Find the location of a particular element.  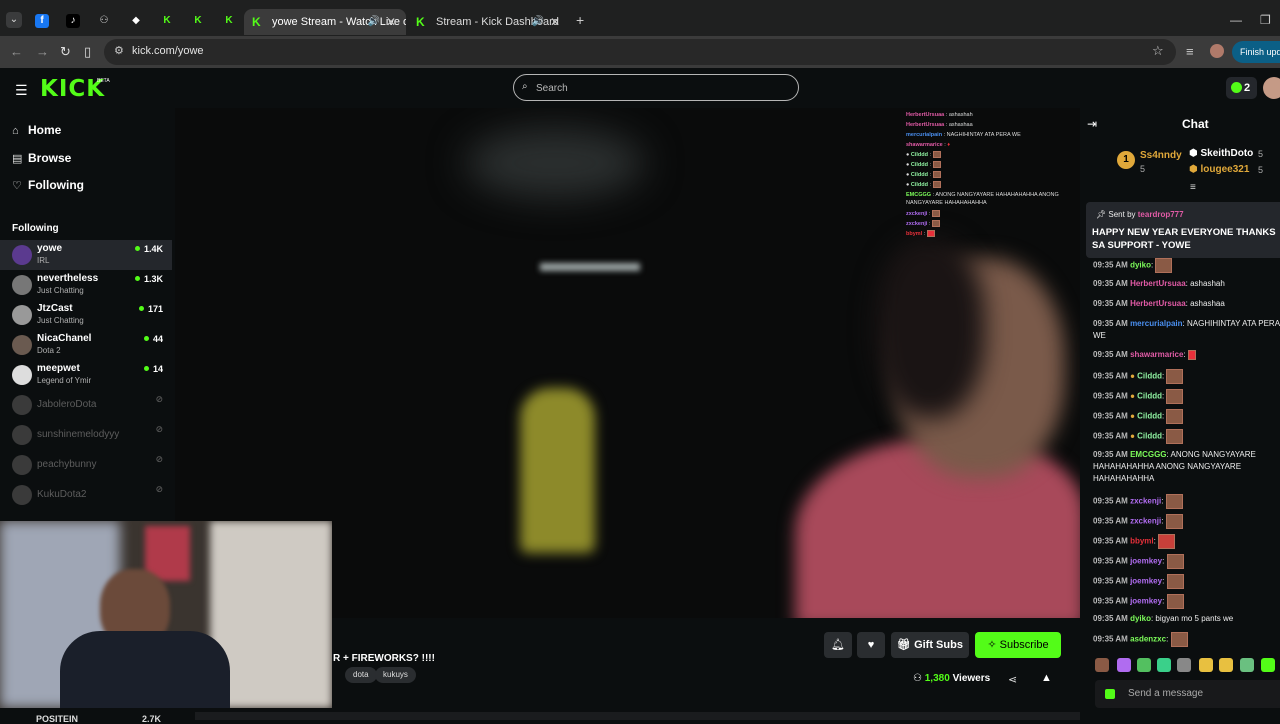

sidebar-channel-jtzcast: JtzCast Just Chatting 171 is located at coordinates (86, 315).